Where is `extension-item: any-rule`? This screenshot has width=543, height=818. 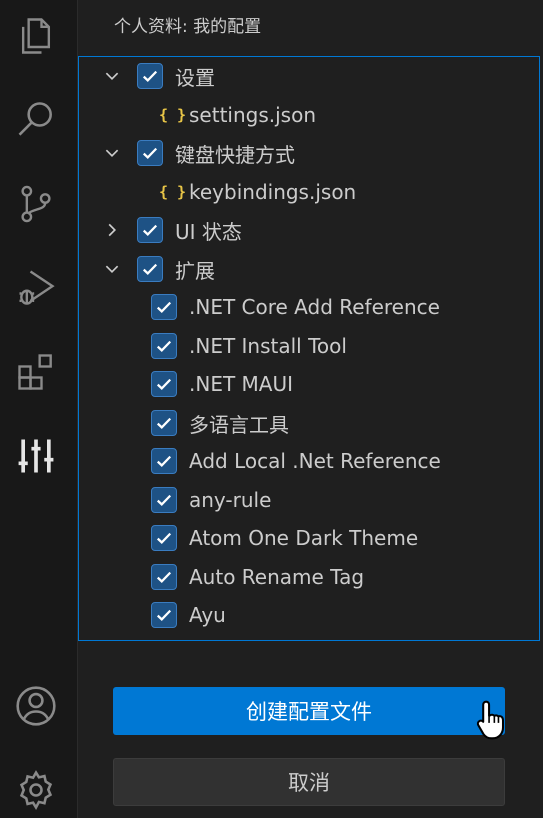
extension-item: any-rule is located at coordinates (309, 500).